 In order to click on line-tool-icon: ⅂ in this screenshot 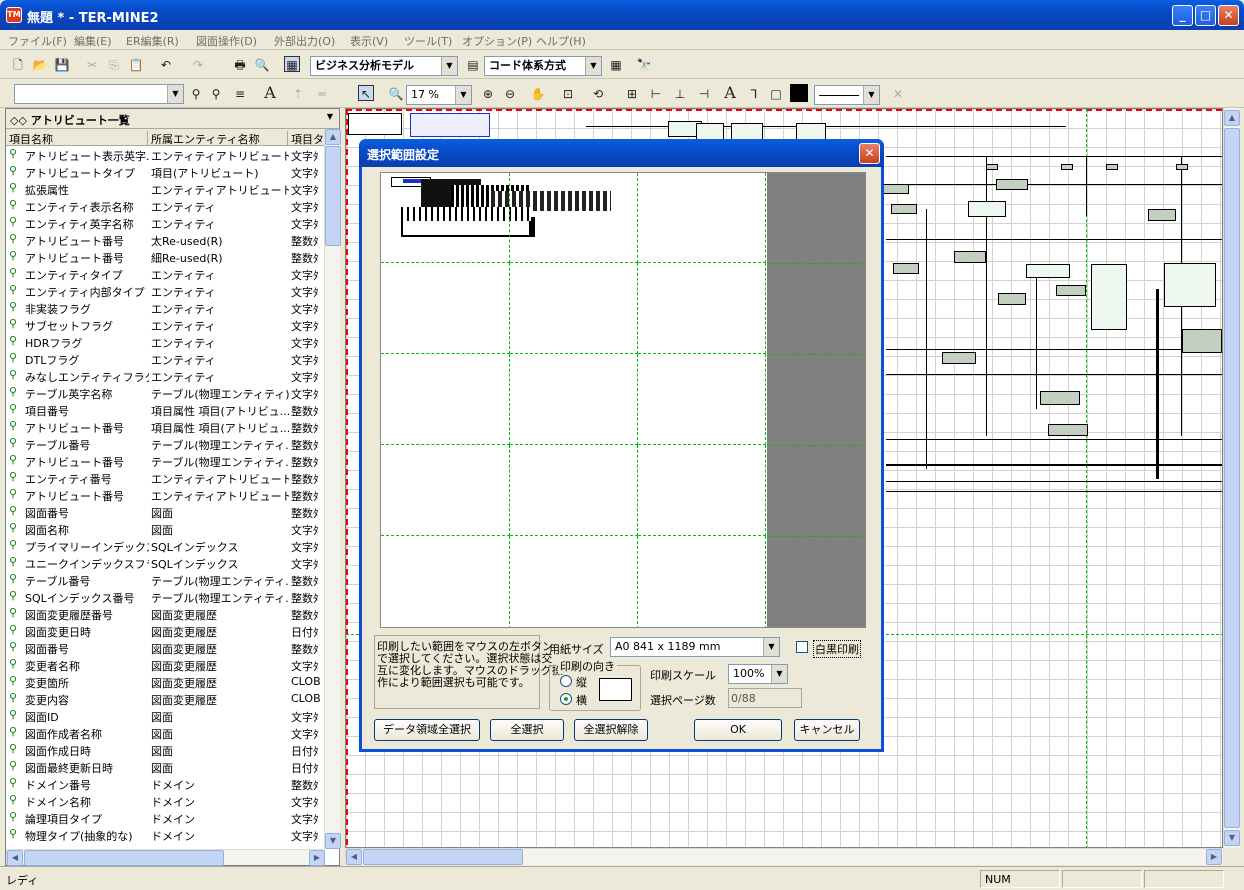, I will do `click(754, 94)`.